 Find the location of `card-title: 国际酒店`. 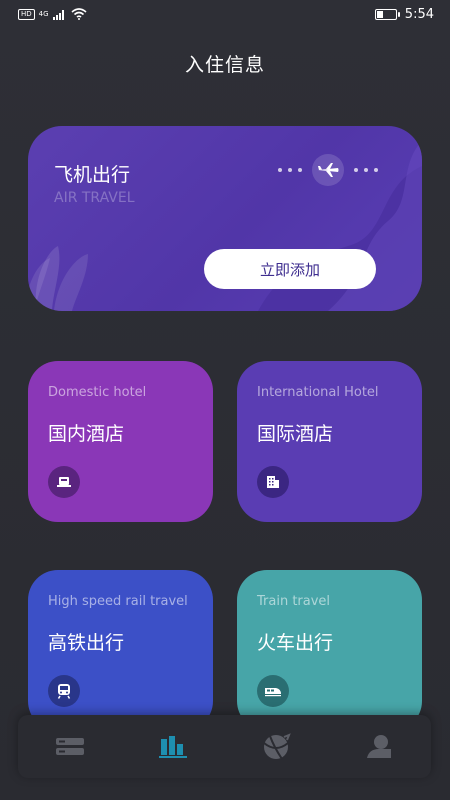

card-title: 国际酒店 is located at coordinates (295, 434).